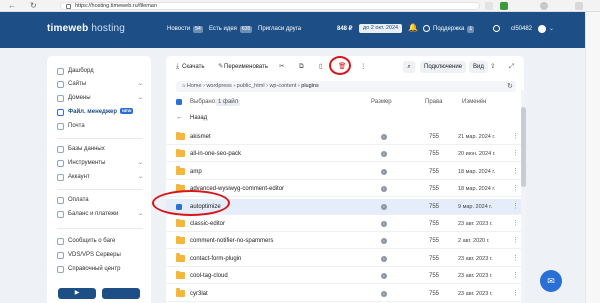  What do you see at coordinates (183, 86) in the screenshot?
I see `home-icon: ⌂` at bounding box center [183, 86].